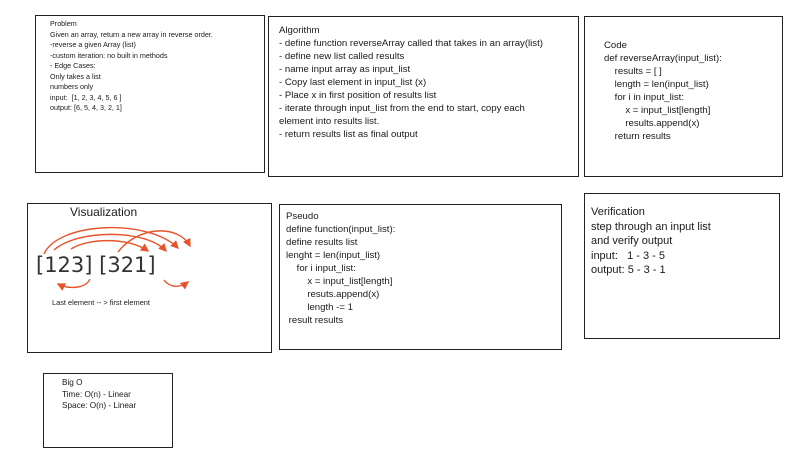 The image size is (803, 472). I want to click on problem-line: input: [1, 2, 3, 4, 5, 6 ], so click(86, 97).